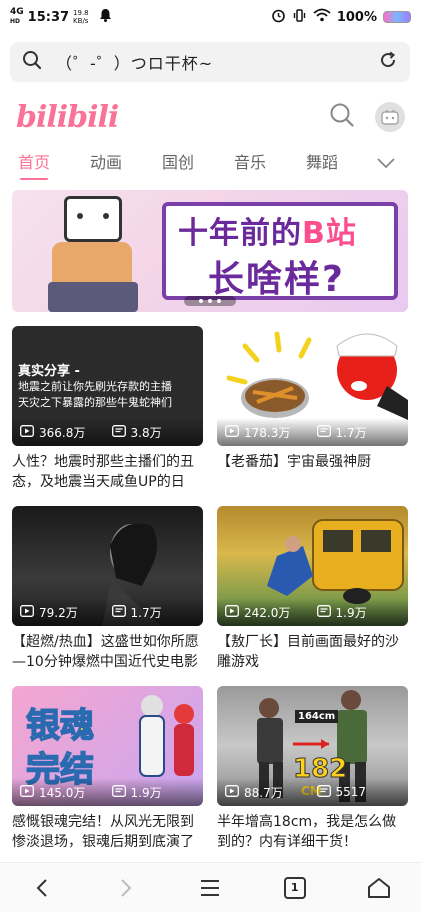 The height and width of the screenshot is (912, 421). Describe the element at coordinates (312, 746) in the screenshot. I see `video-thumbnail: 164cm 182 CM 88.7万 5517` at that location.